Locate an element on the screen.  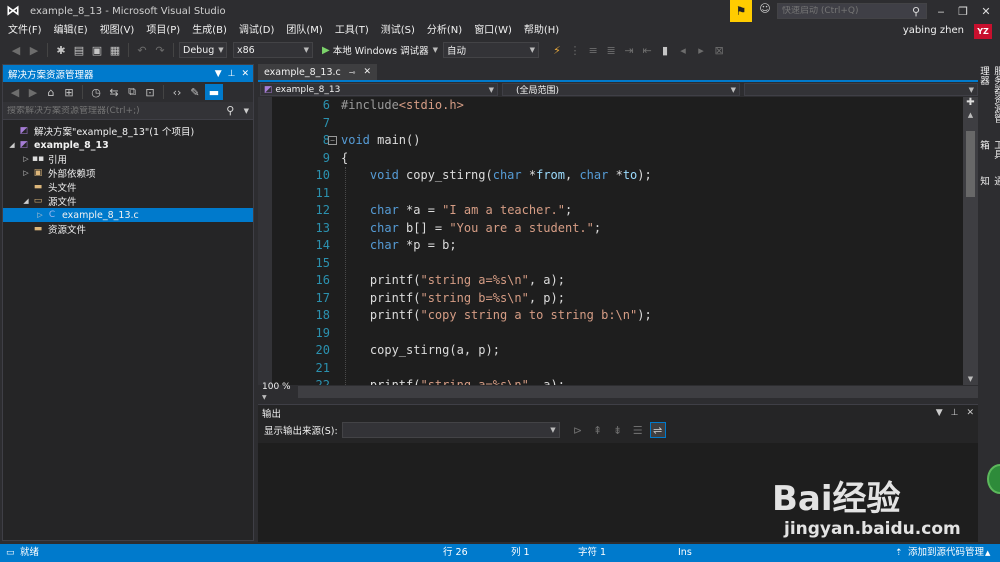
collapse-region-icon: − is located at coordinates (332, 140).